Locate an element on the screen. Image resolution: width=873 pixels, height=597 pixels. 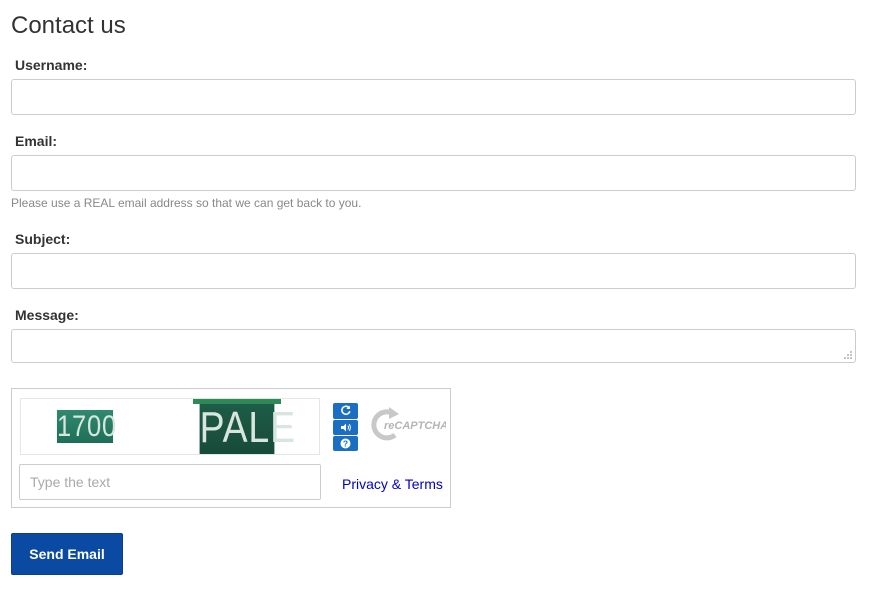
help-icon: ? is located at coordinates (345, 443).